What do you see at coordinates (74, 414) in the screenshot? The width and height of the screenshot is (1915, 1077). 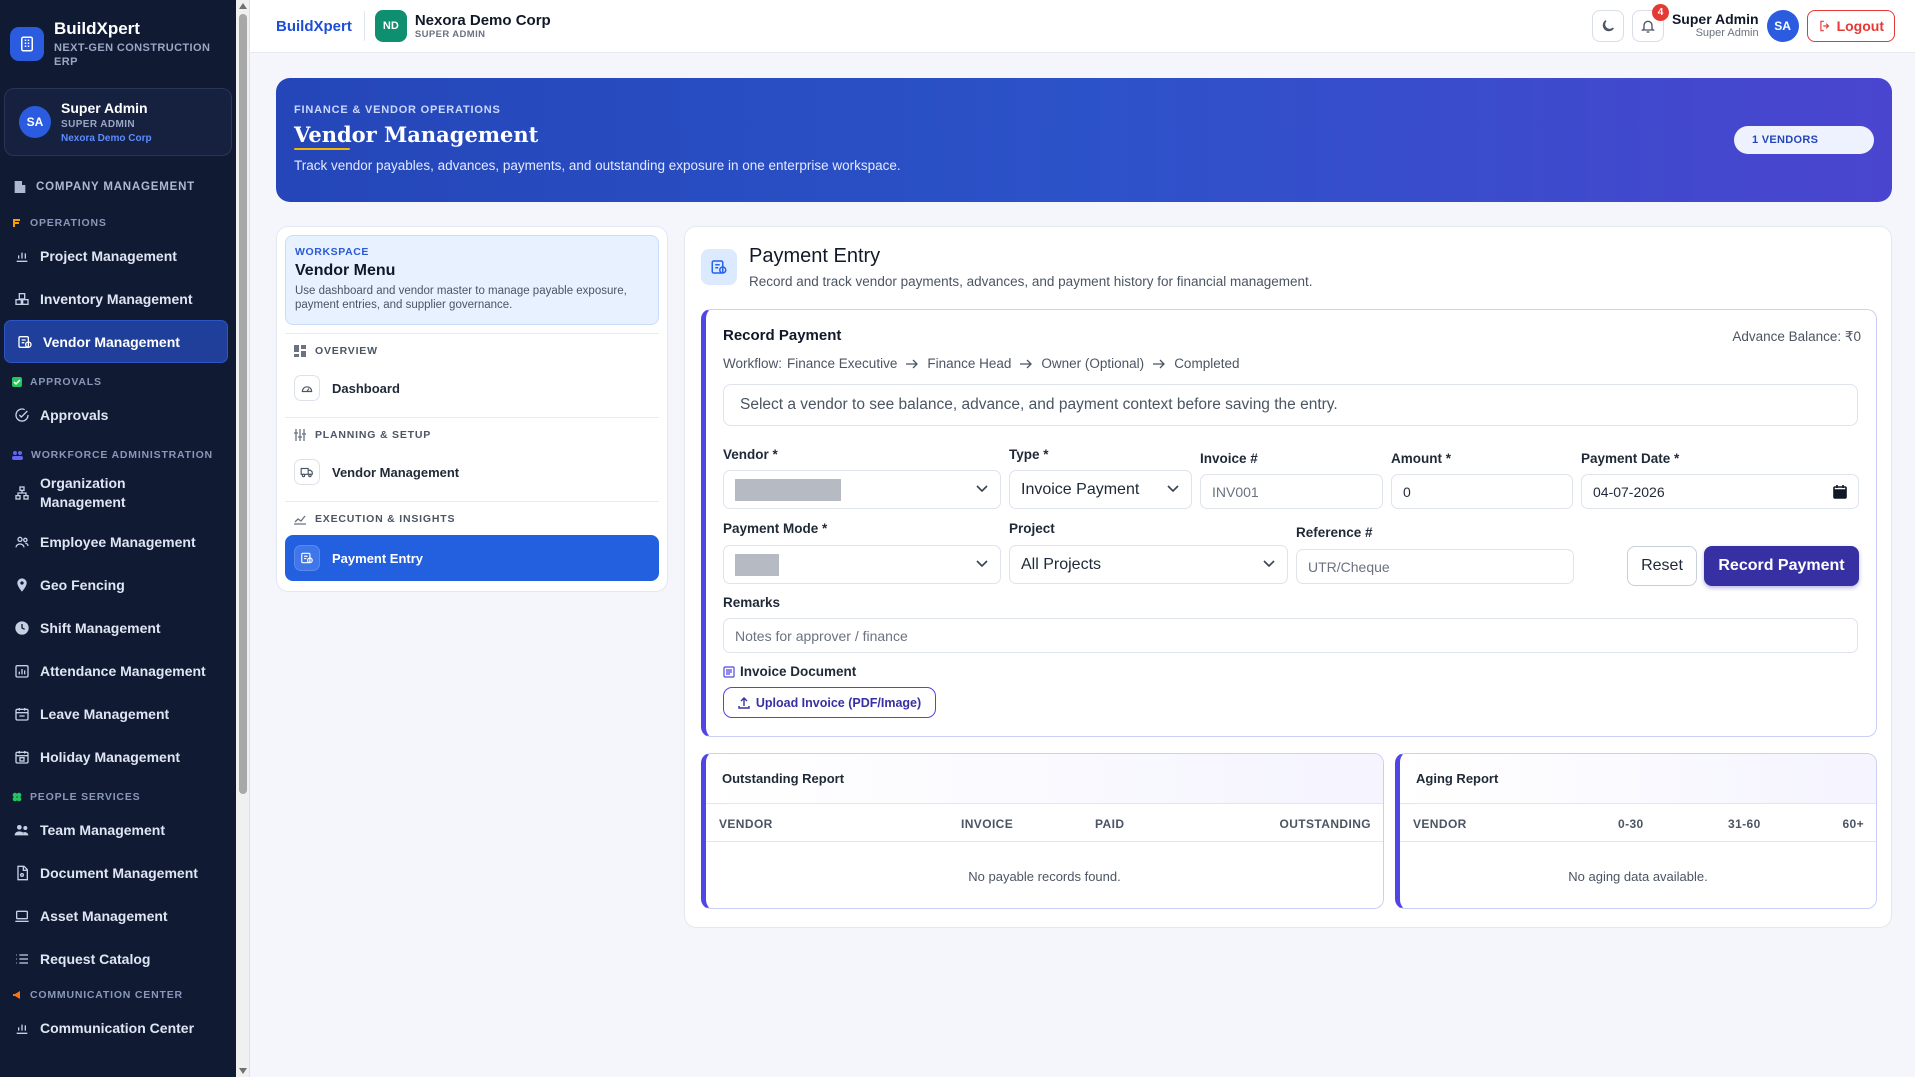 I see `sidebar-item-label: Approvals` at bounding box center [74, 414].